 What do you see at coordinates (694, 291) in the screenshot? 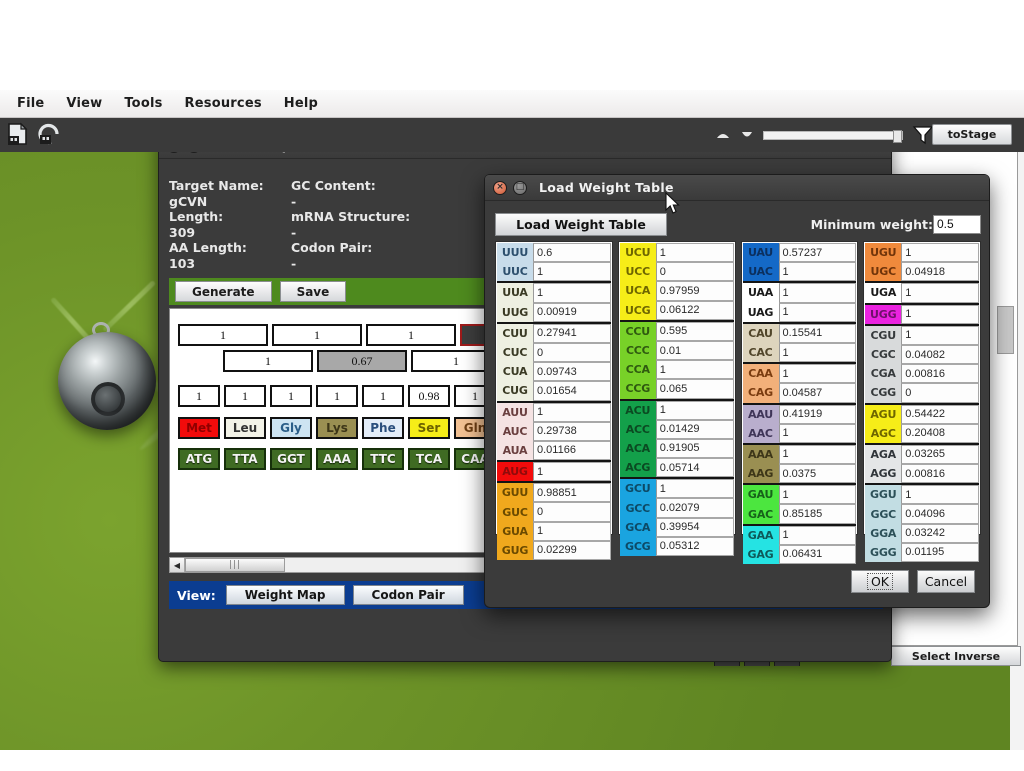
I see `codon-weight-input: 0.97959` at bounding box center [694, 291].